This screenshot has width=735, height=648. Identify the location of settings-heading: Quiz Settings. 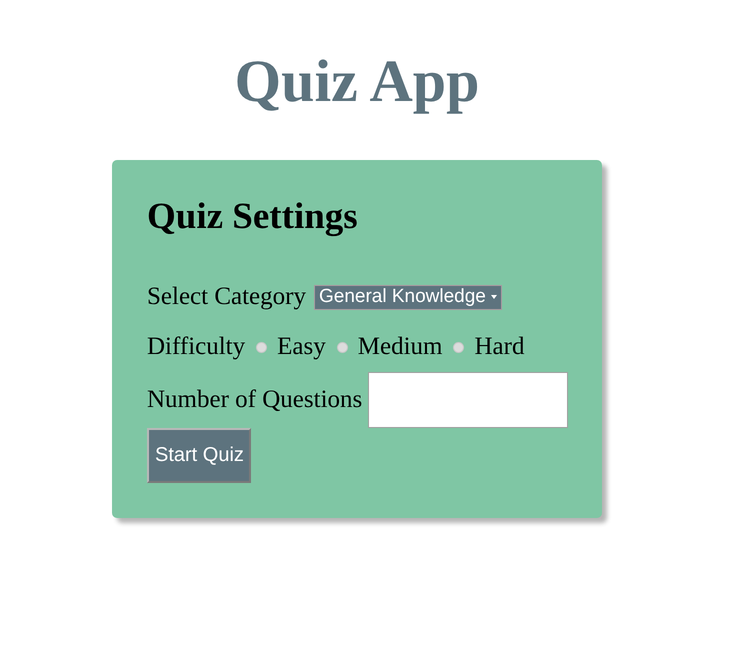
(252, 216).